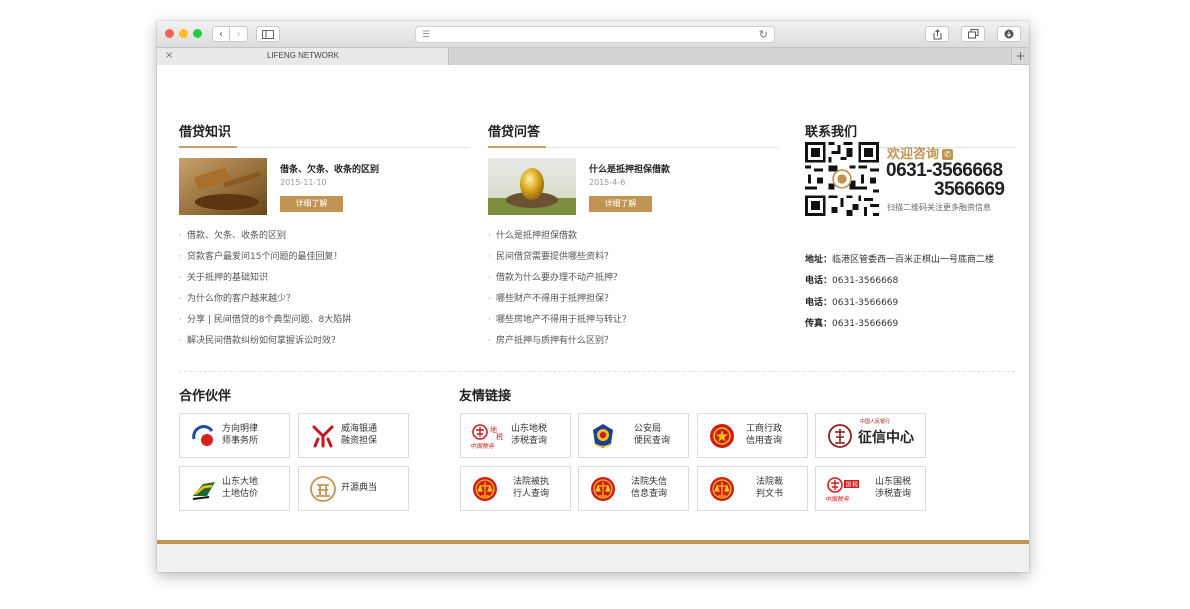 Image resolution: width=1190 pixels, height=609 pixels. What do you see at coordinates (652, 435) in the screenshot?
I see `link-name: 公安局 便民查询` at bounding box center [652, 435].